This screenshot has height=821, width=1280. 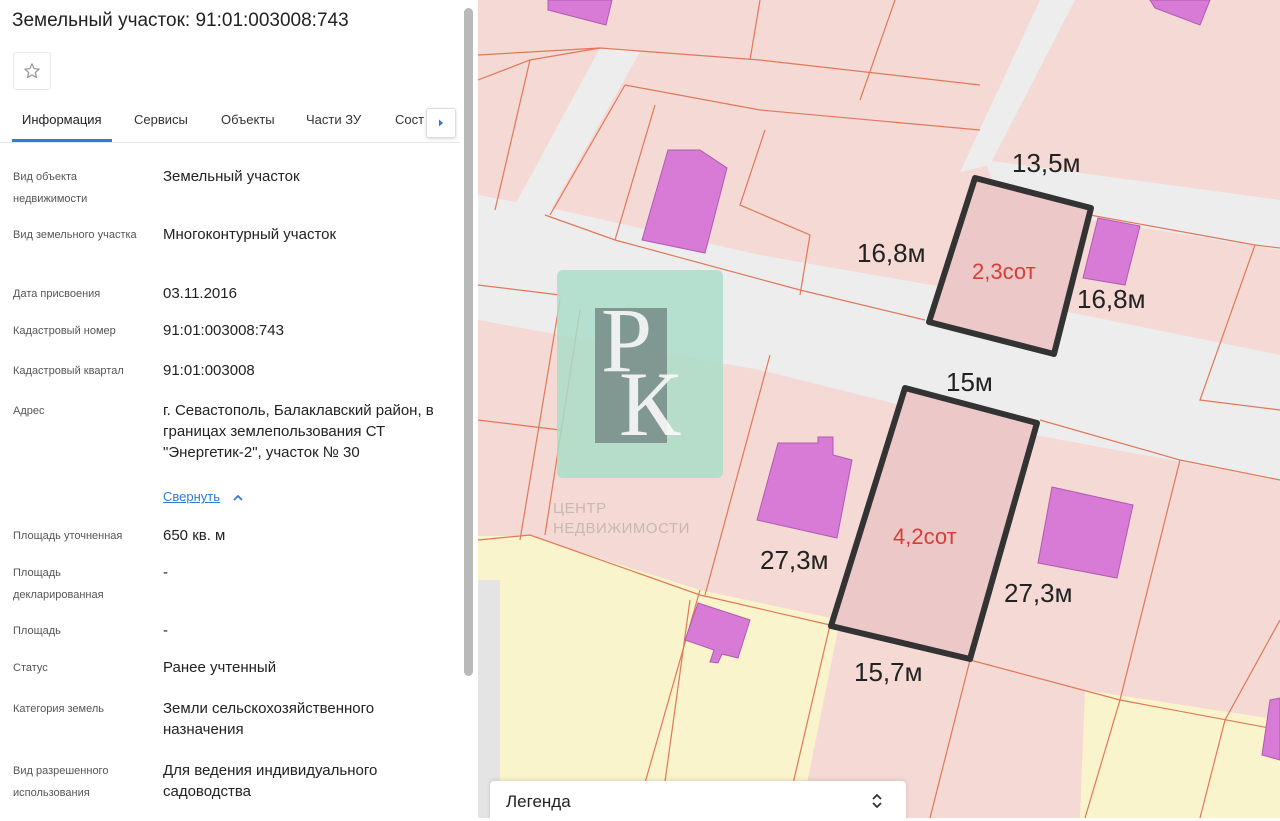 What do you see at coordinates (64, 331) in the screenshot?
I see `field-label-cadastral-number: Кадастровый номер` at bounding box center [64, 331].